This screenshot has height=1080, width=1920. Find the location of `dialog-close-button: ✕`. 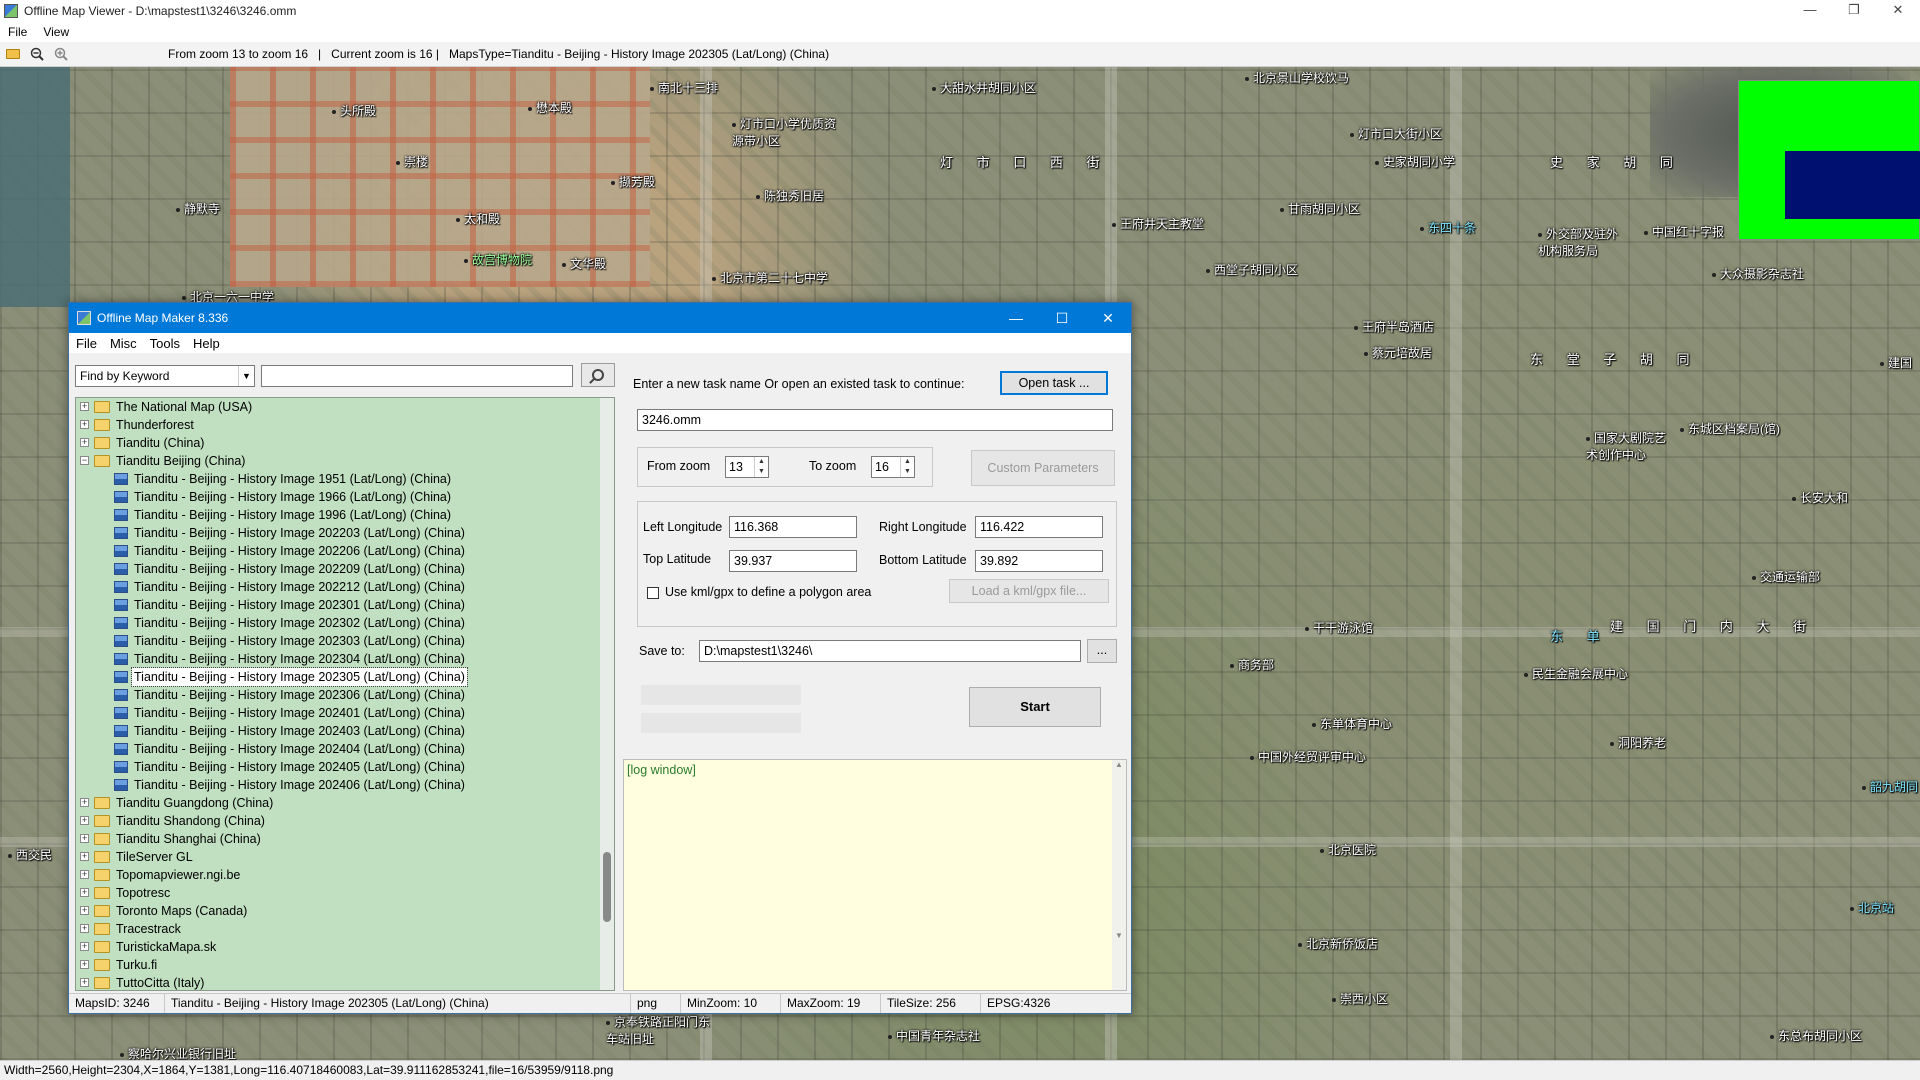

dialog-close-button: ✕ is located at coordinates (1108, 318).